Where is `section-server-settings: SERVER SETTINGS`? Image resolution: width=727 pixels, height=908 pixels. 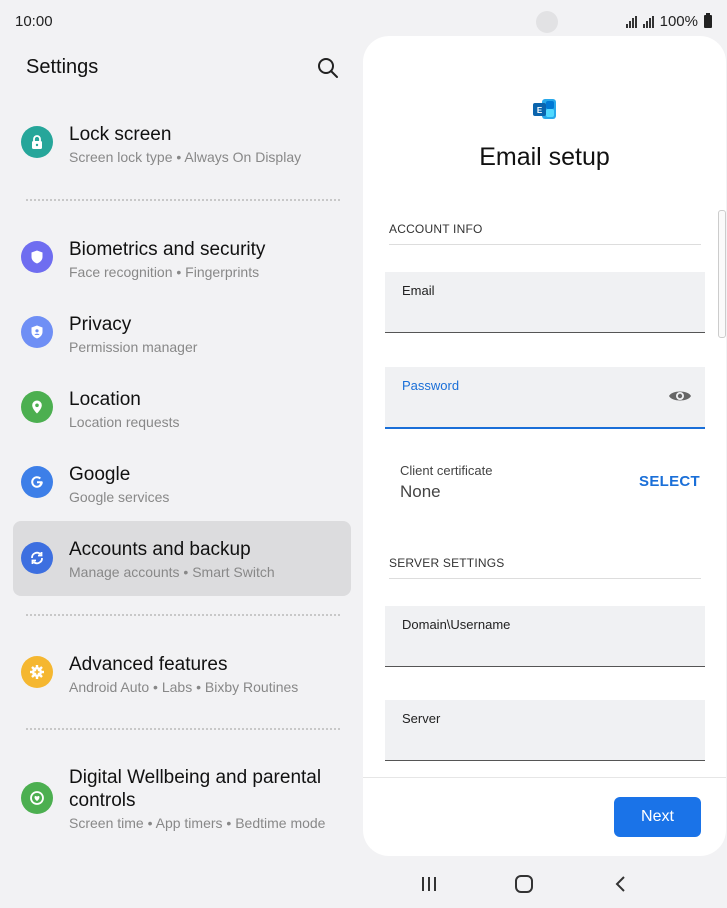 section-server-settings: SERVER SETTINGS is located at coordinates (447, 563).